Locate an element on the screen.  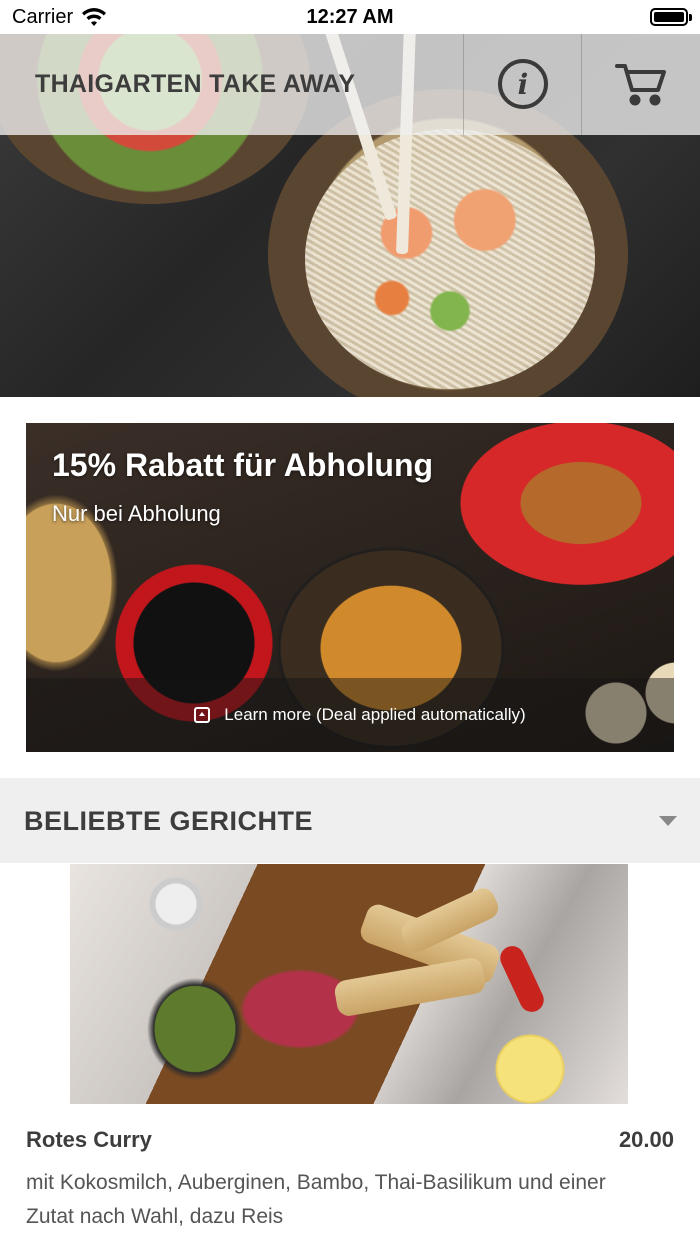
deal-learn-more-label: Learn more (Deal applied automatically) is located at coordinates (375, 714).